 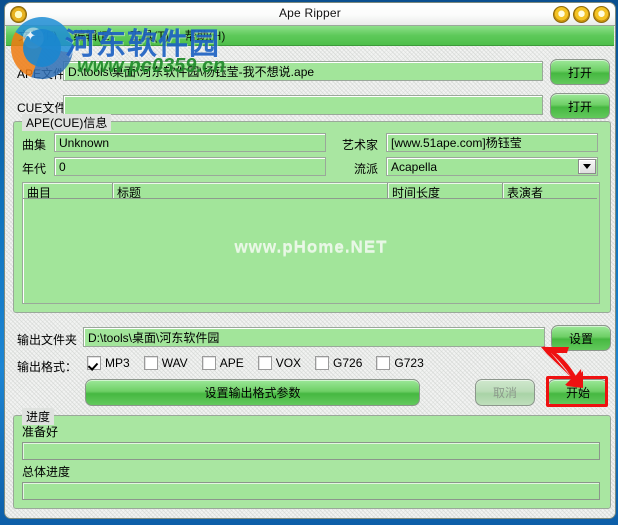 I want to click on column-title: 标题, so click(x=250, y=191).